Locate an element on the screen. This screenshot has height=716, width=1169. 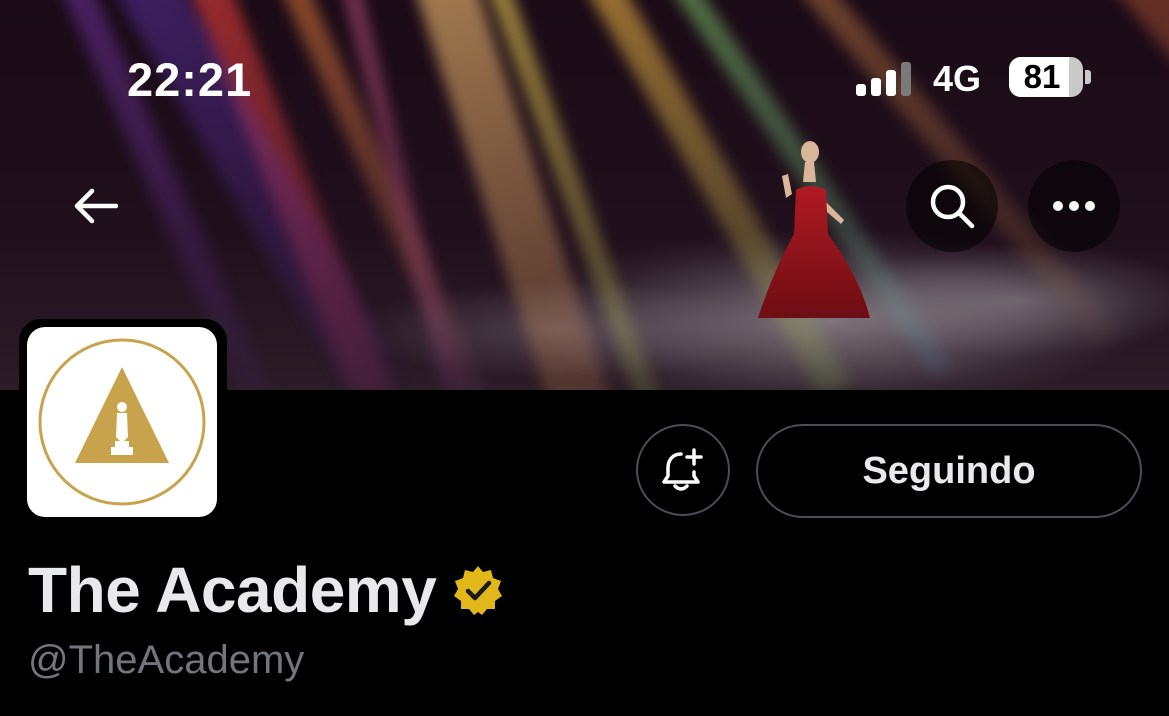
more-options-button is located at coordinates (1074, 206).